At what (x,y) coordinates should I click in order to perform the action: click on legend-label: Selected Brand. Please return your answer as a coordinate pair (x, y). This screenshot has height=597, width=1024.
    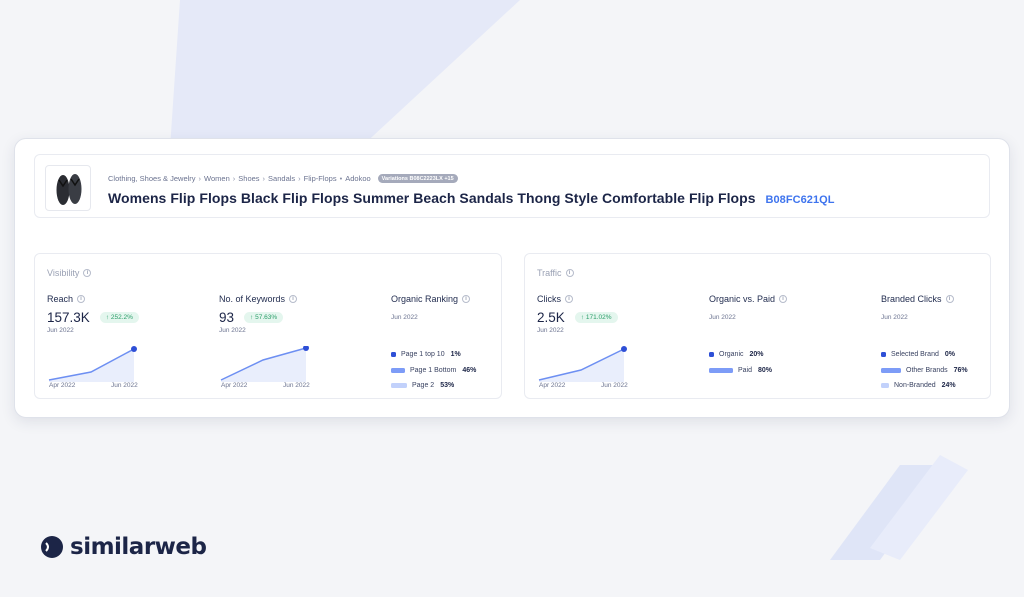
    Looking at the image, I should click on (915, 355).